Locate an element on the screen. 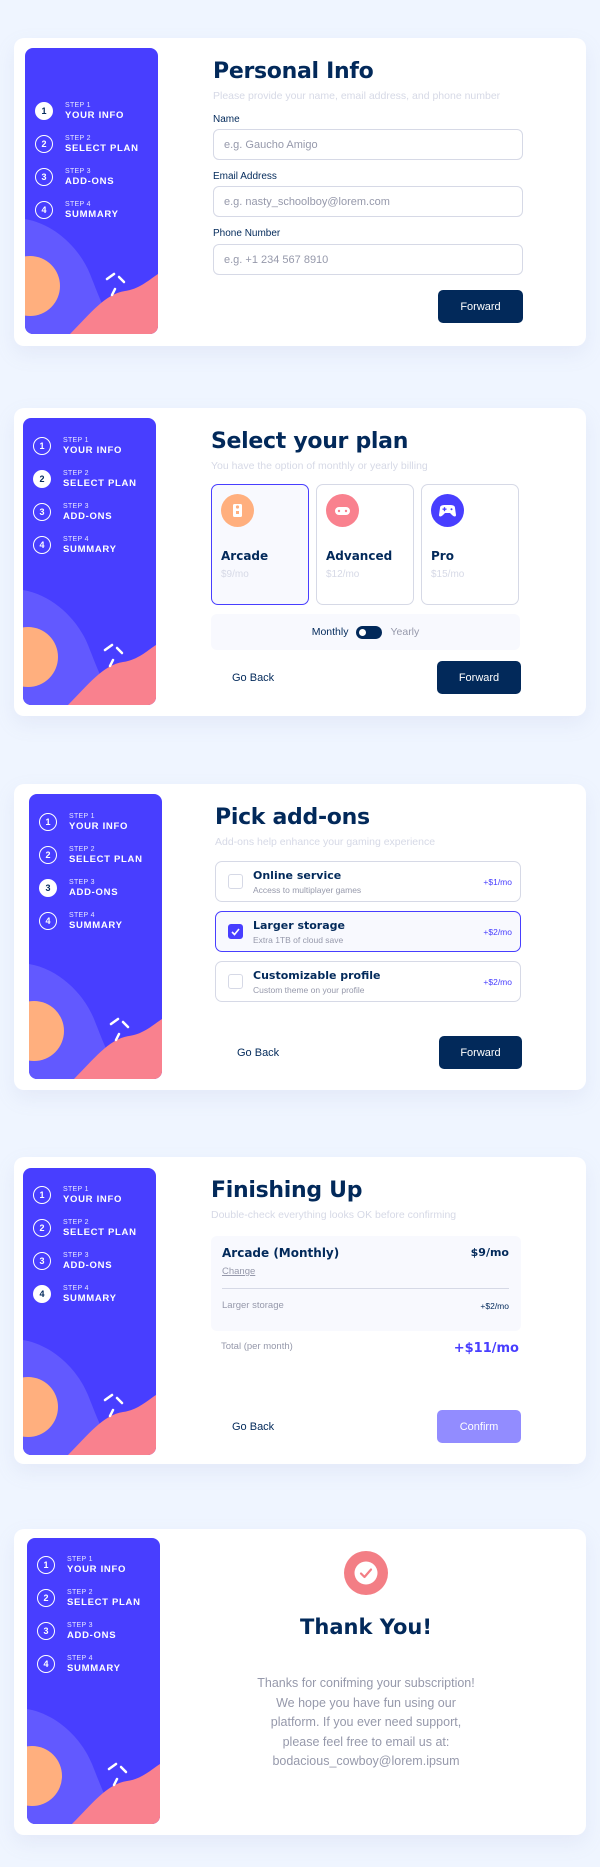 The width and height of the screenshot is (600, 1867). phone-label: Phone Number is located at coordinates (247, 233).